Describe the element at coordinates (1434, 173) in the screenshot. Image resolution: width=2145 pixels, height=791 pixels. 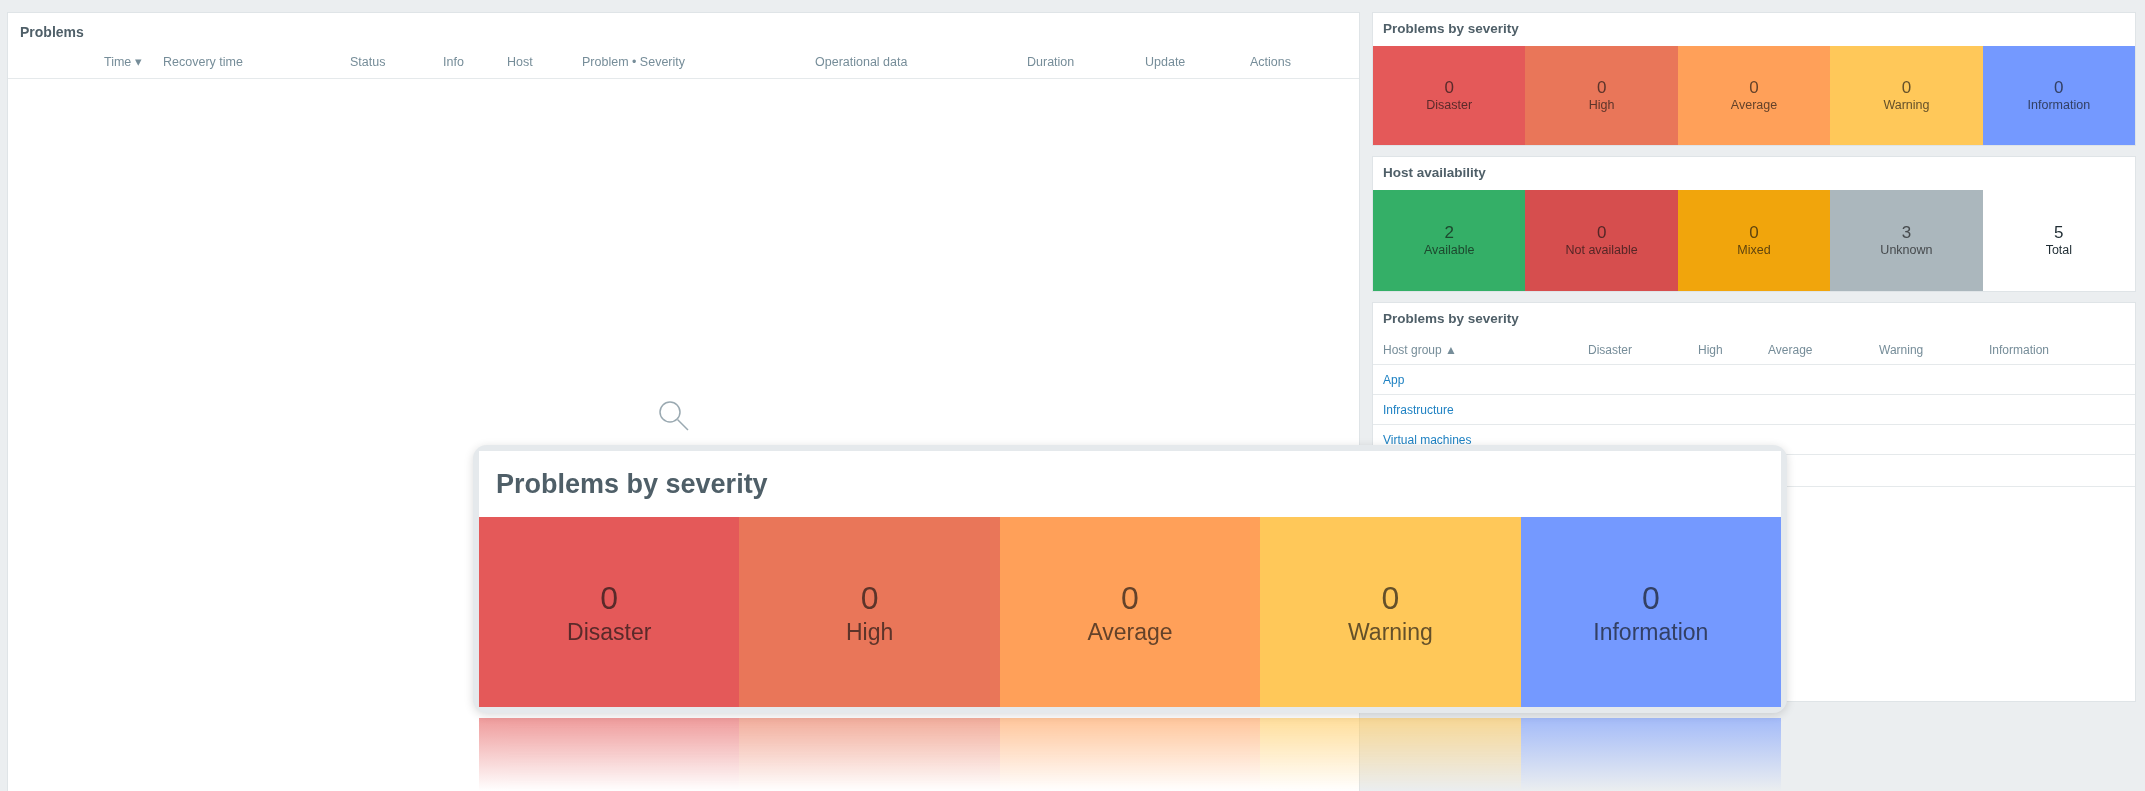
I see `widget-title: Host availability` at that location.